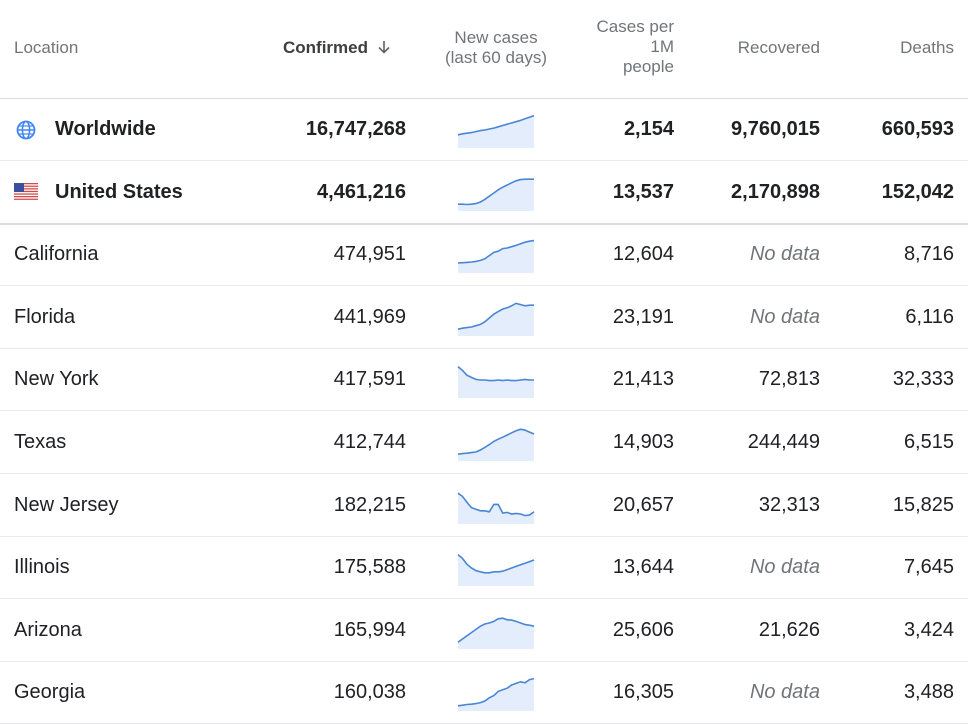  I want to click on row-location: California, so click(56, 254).